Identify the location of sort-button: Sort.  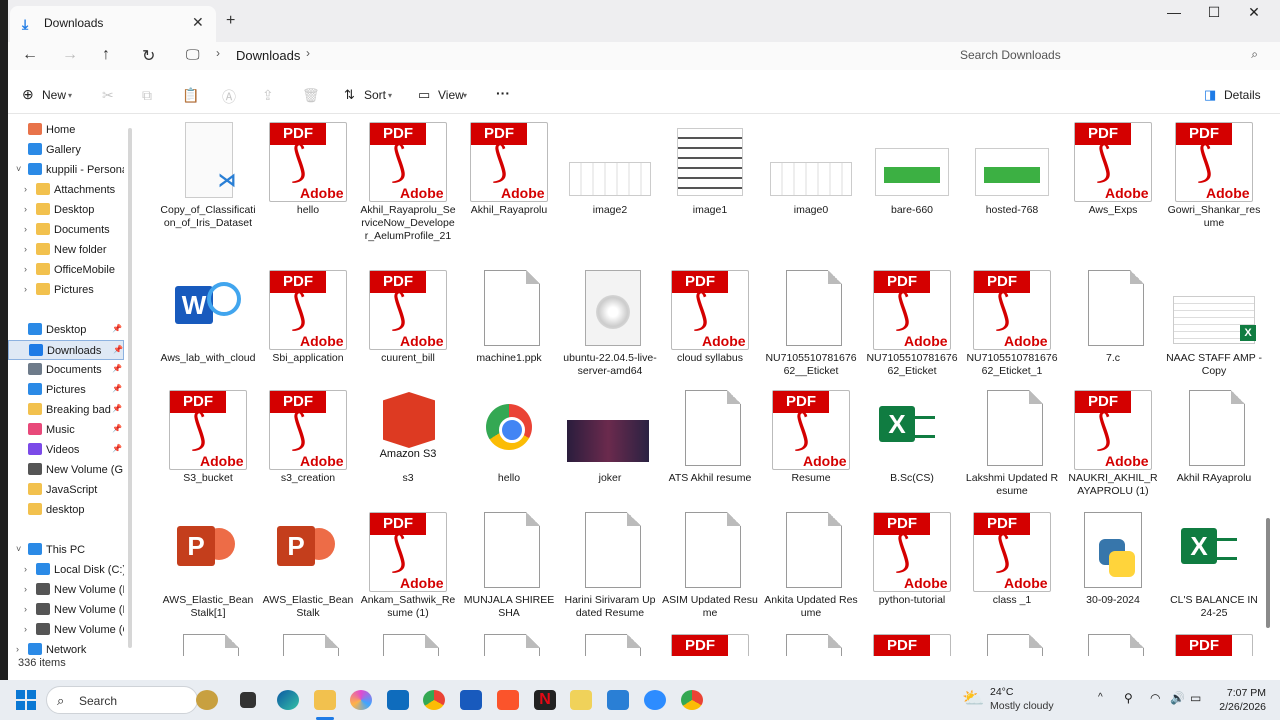
(375, 95).